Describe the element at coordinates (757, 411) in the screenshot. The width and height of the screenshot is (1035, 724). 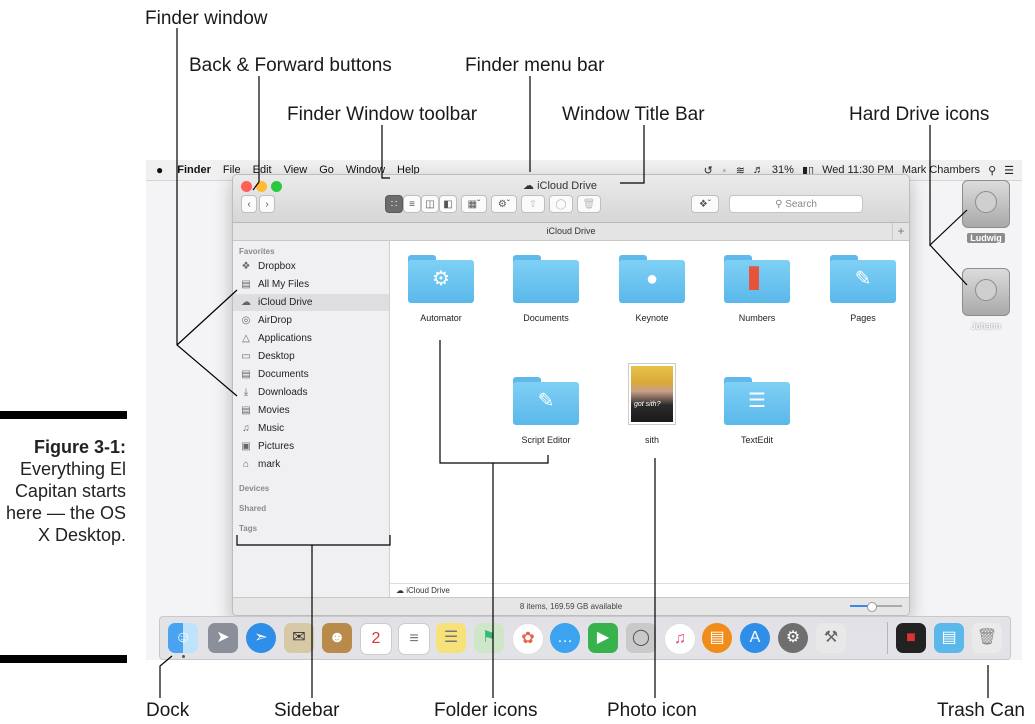
I see `folder-textedit: ☰ TextEdit` at that location.